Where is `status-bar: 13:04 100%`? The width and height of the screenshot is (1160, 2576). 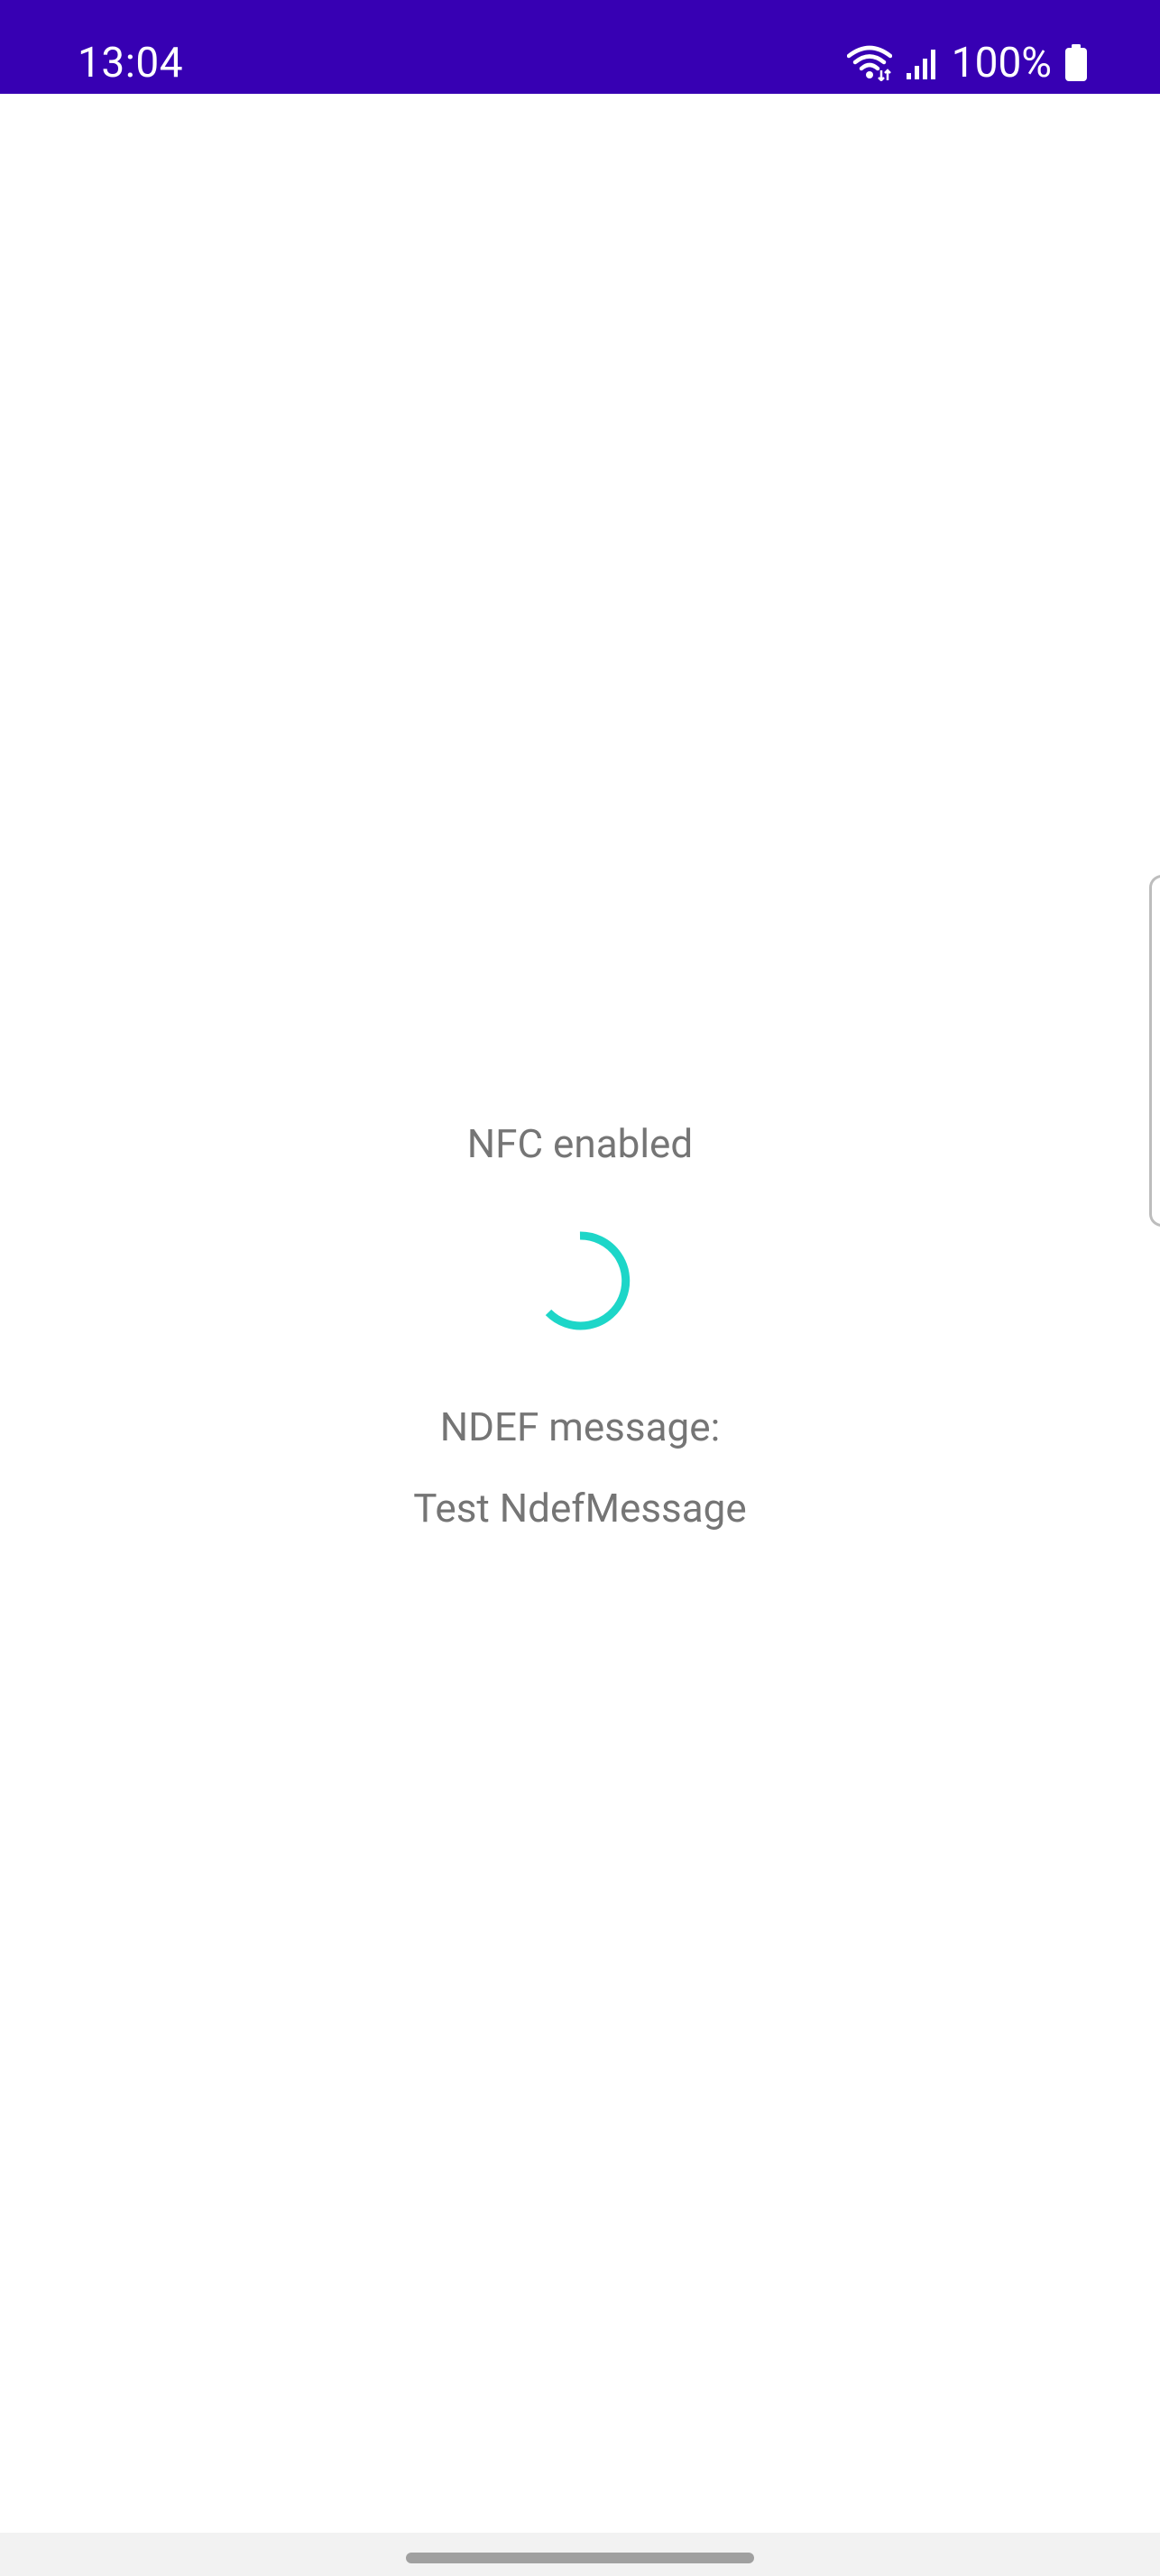
status-bar: 13:04 100% is located at coordinates (580, 47).